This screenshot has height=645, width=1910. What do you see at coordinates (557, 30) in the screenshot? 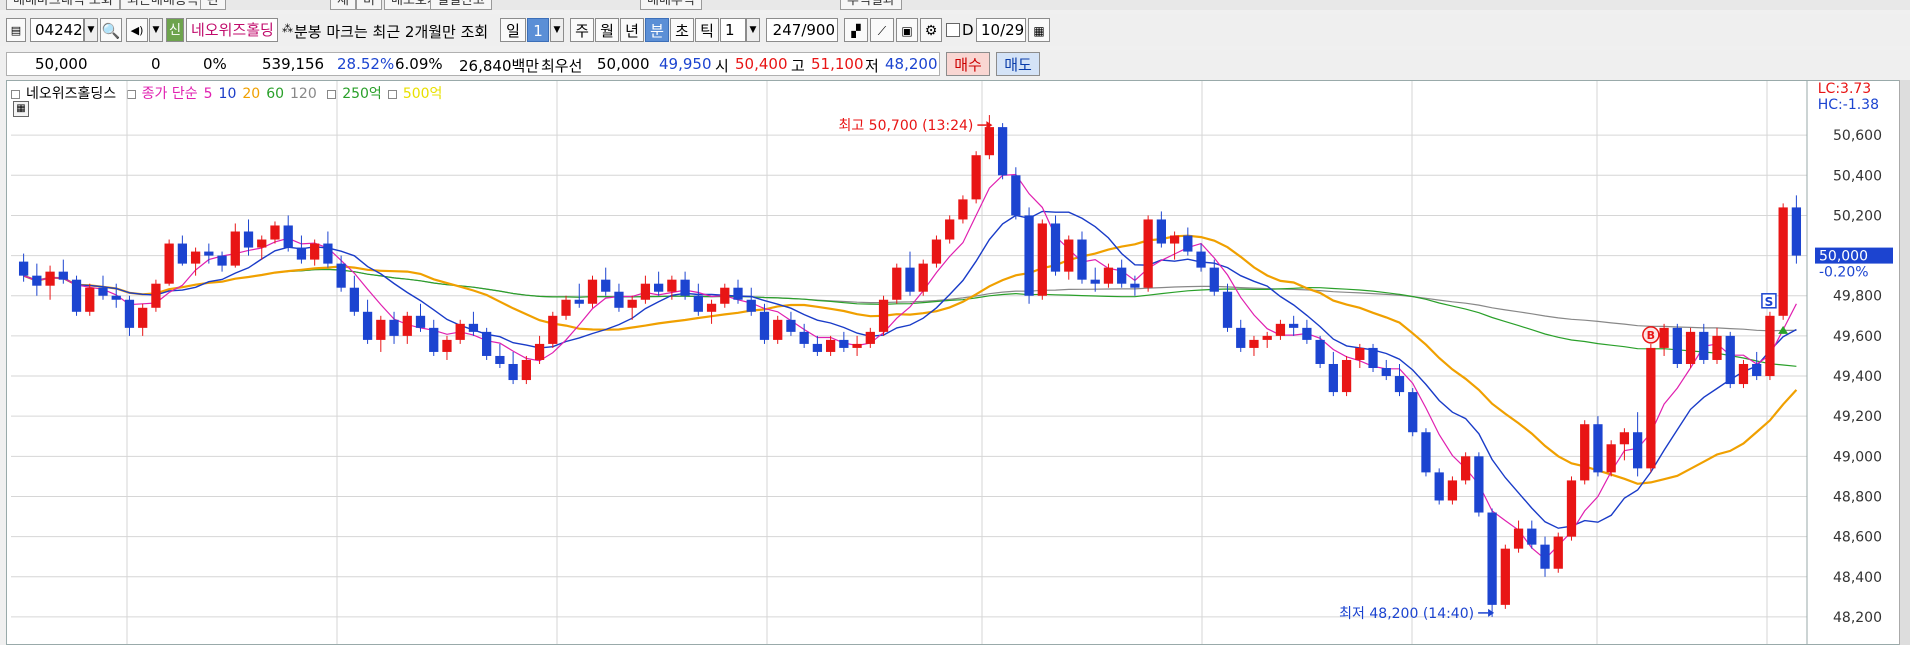
I see `day-count-arrow-icon: ▼` at bounding box center [557, 30].